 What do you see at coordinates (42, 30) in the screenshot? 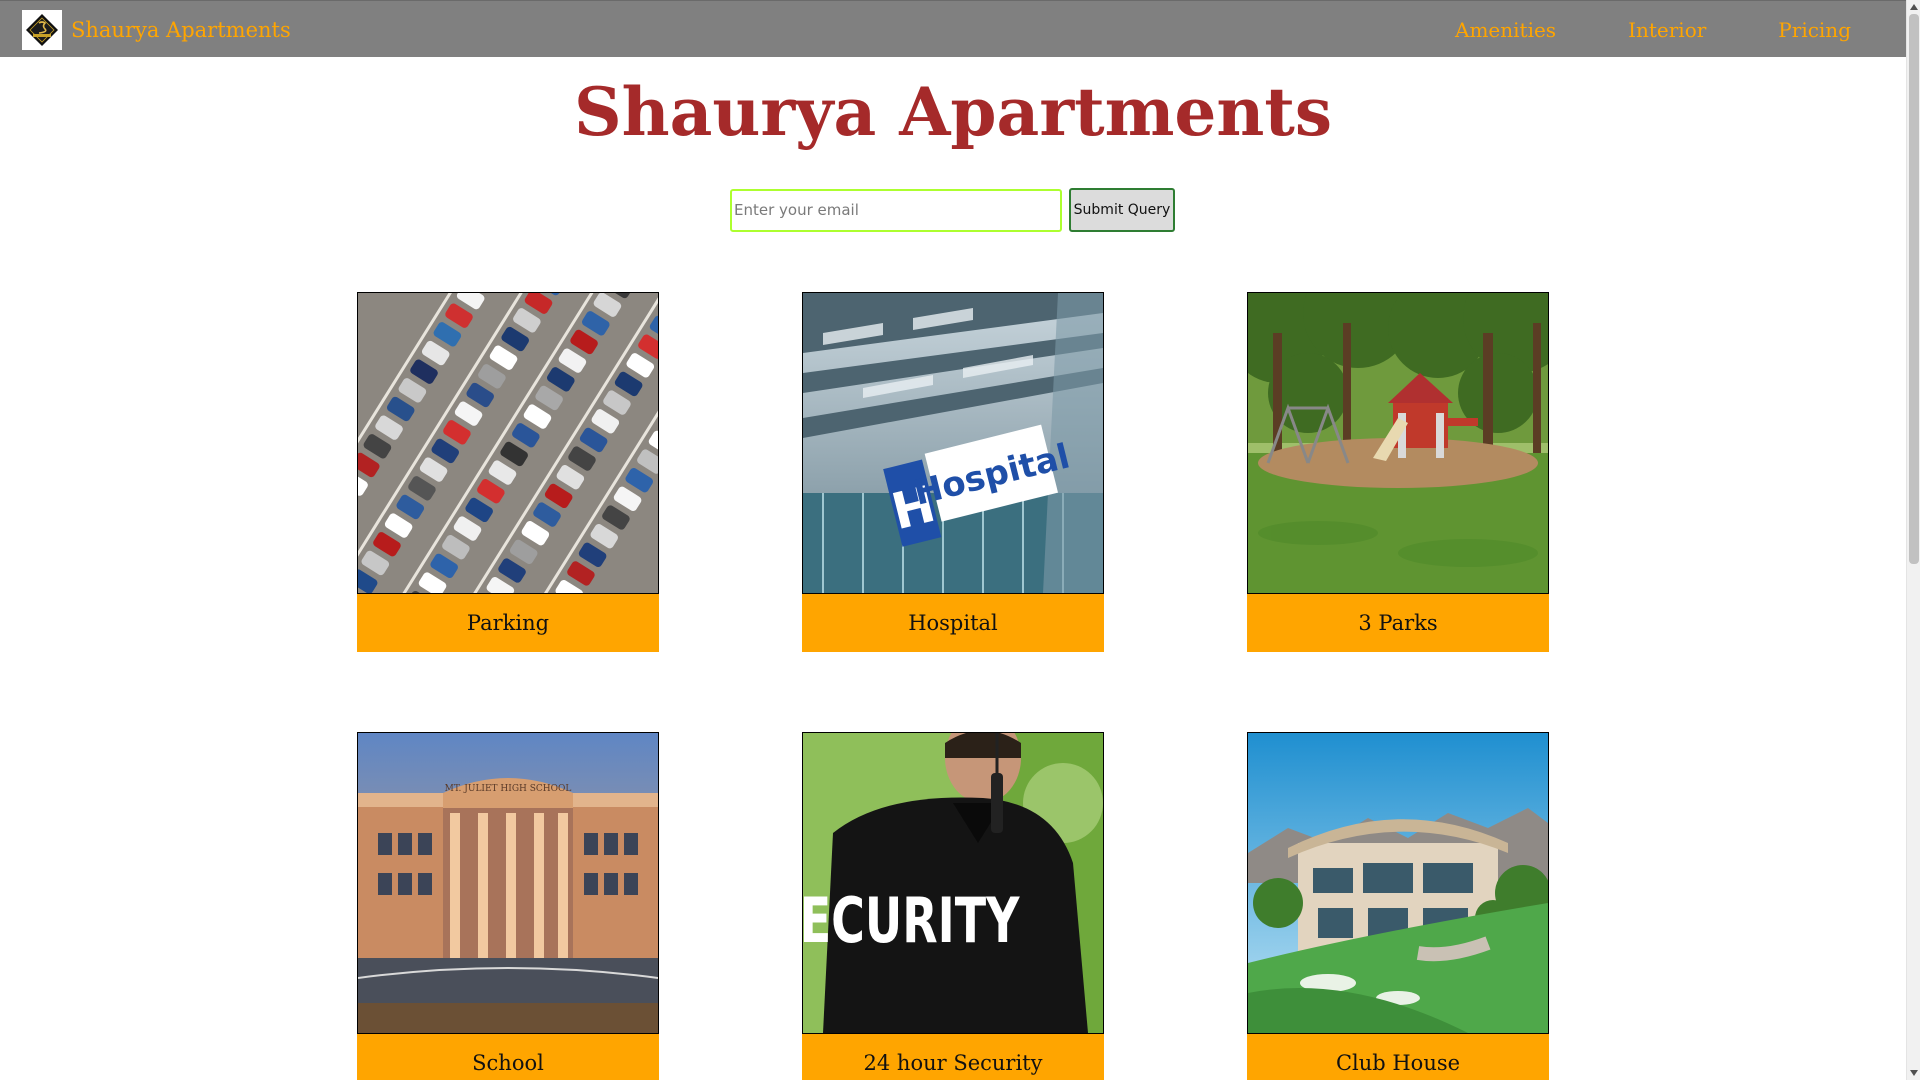
I see `building-logo-icon` at bounding box center [42, 30].